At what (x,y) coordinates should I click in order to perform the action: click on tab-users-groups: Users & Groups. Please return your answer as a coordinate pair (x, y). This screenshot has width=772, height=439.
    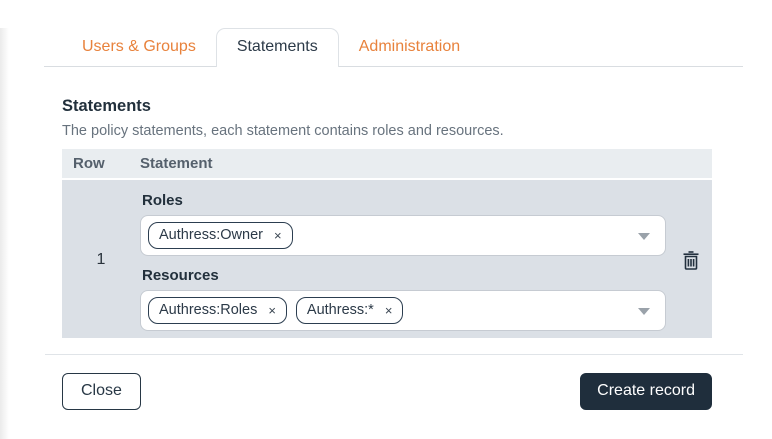
    Looking at the image, I should click on (139, 47).